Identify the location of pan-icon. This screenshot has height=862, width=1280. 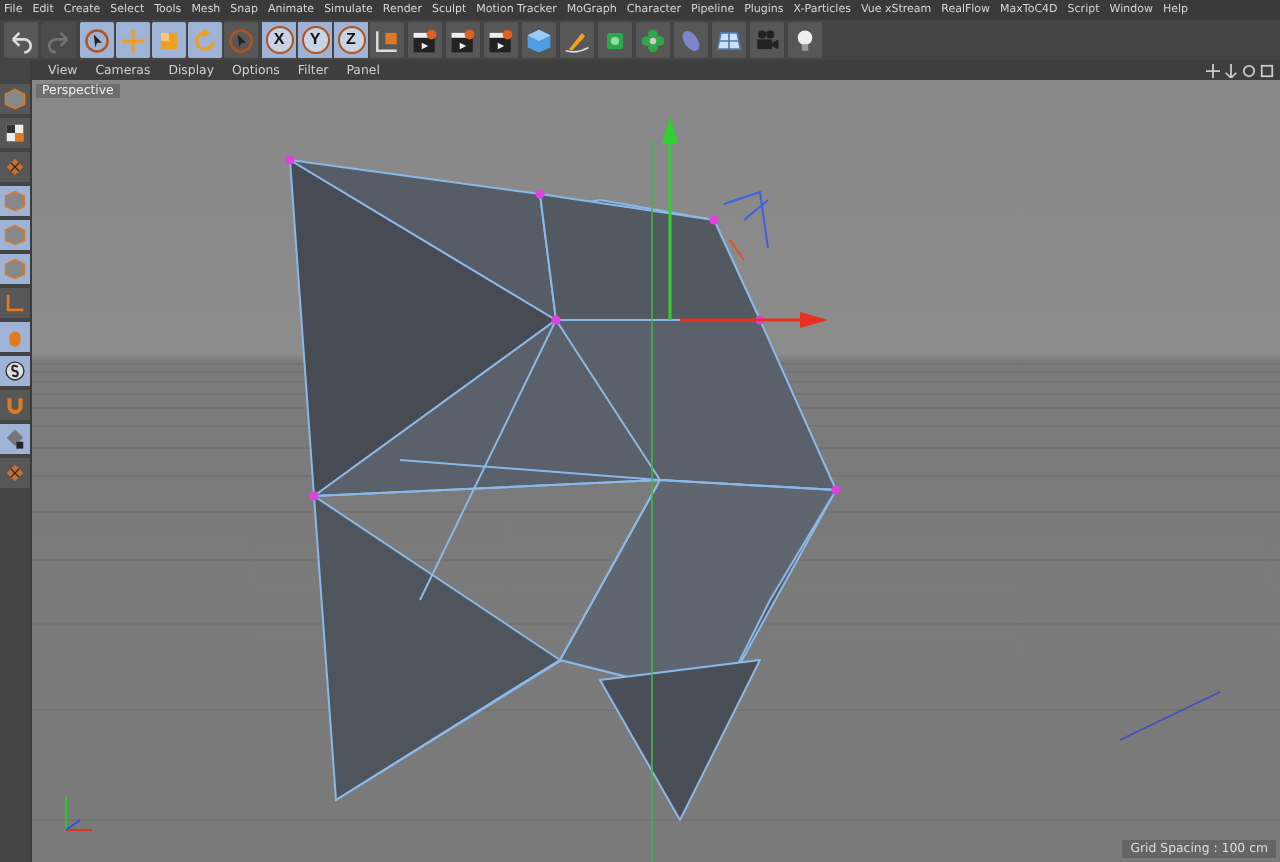
(1213, 70).